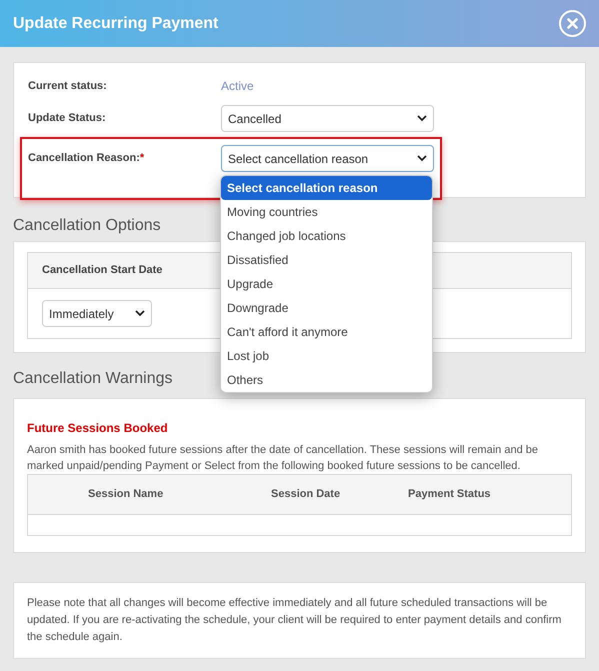  What do you see at coordinates (449, 494) in the screenshot?
I see `column-header: Payment Status` at bounding box center [449, 494].